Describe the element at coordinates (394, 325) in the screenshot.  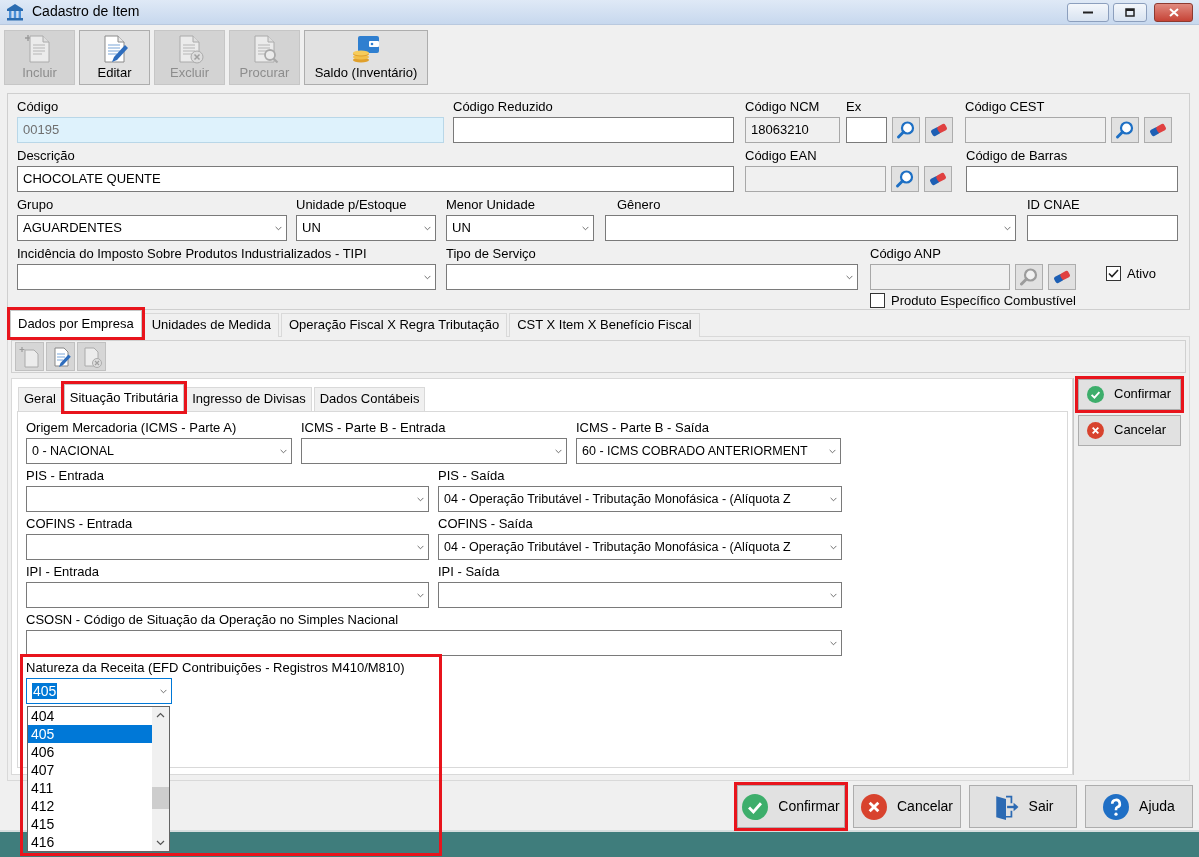
I see `tab: Operação Fiscal X Regra Tributação` at that location.